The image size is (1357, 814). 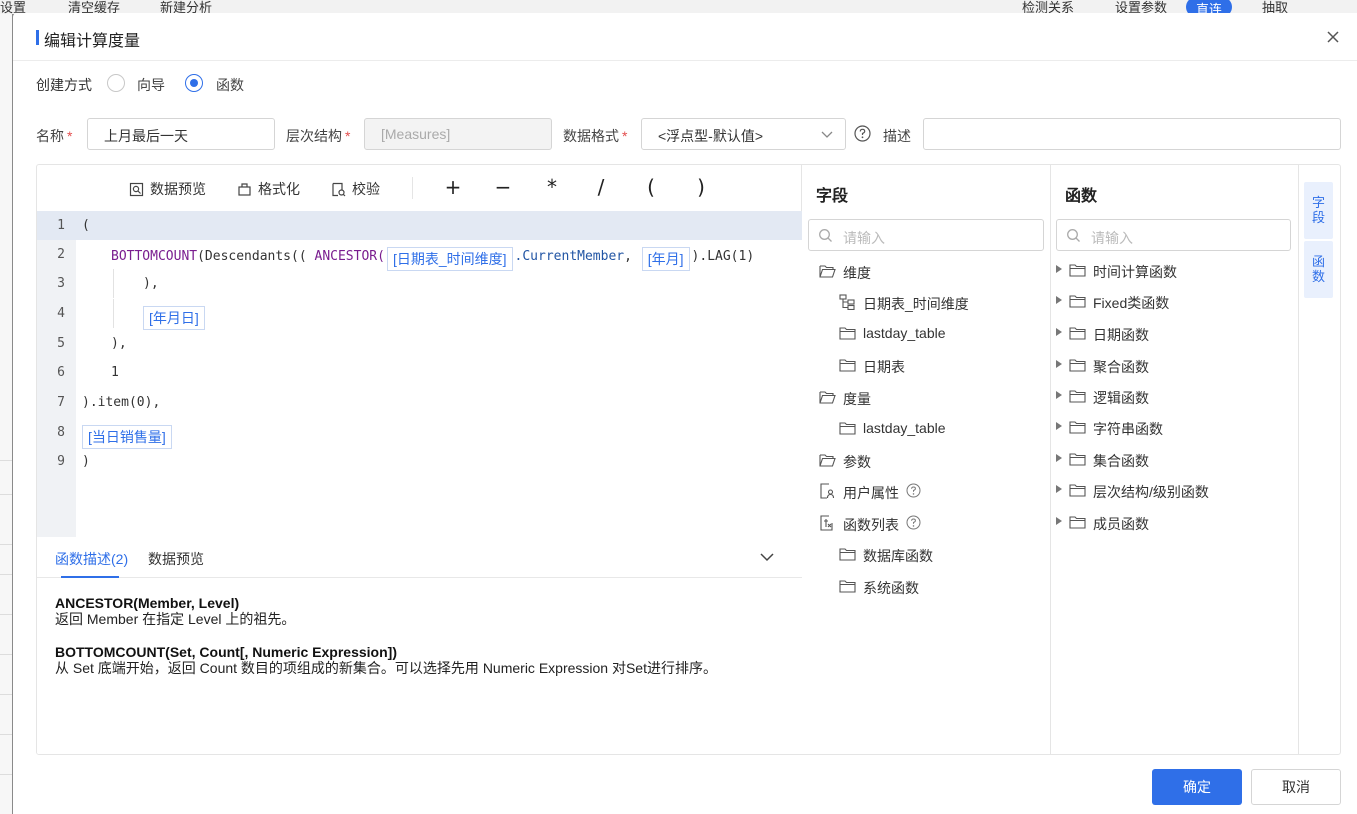 I want to click on desc-input, so click(x=1132, y=134).